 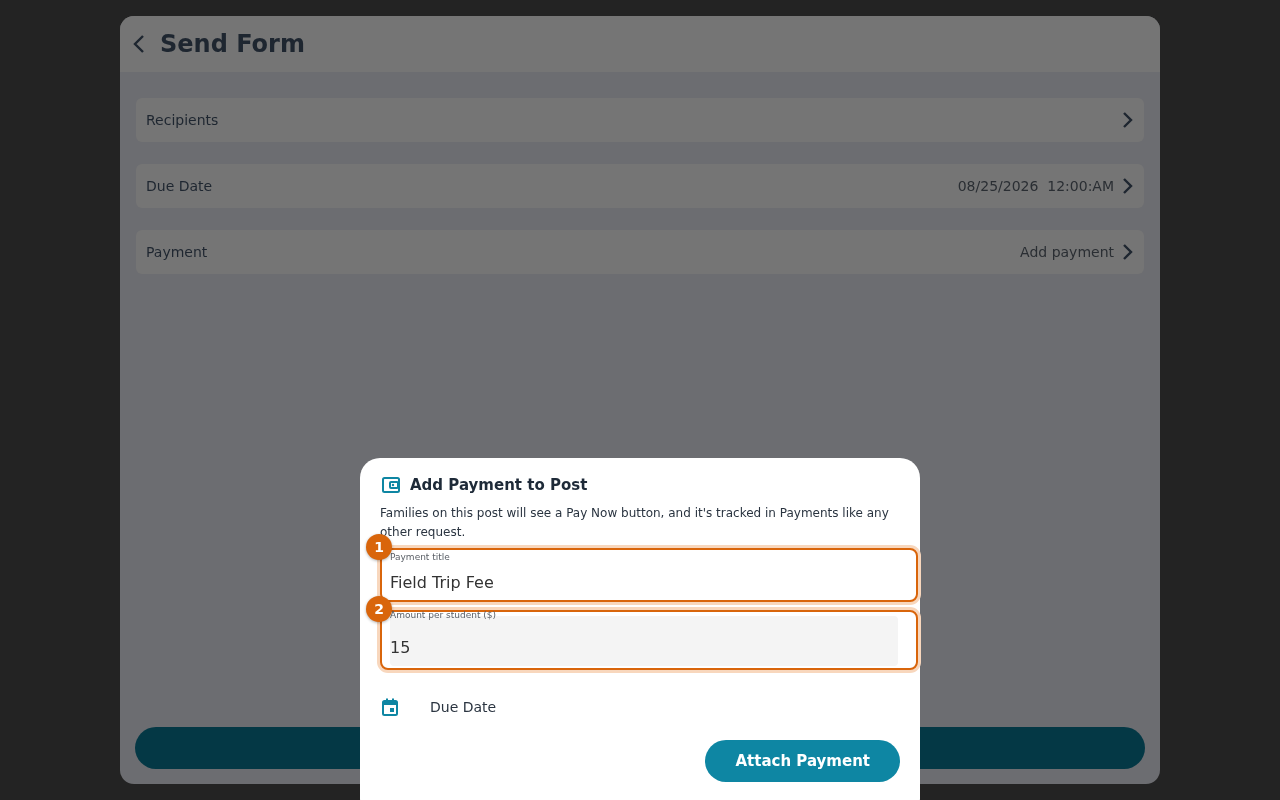 What do you see at coordinates (232, 44) in the screenshot?
I see `page-title: Send Form` at bounding box center [232, 44].